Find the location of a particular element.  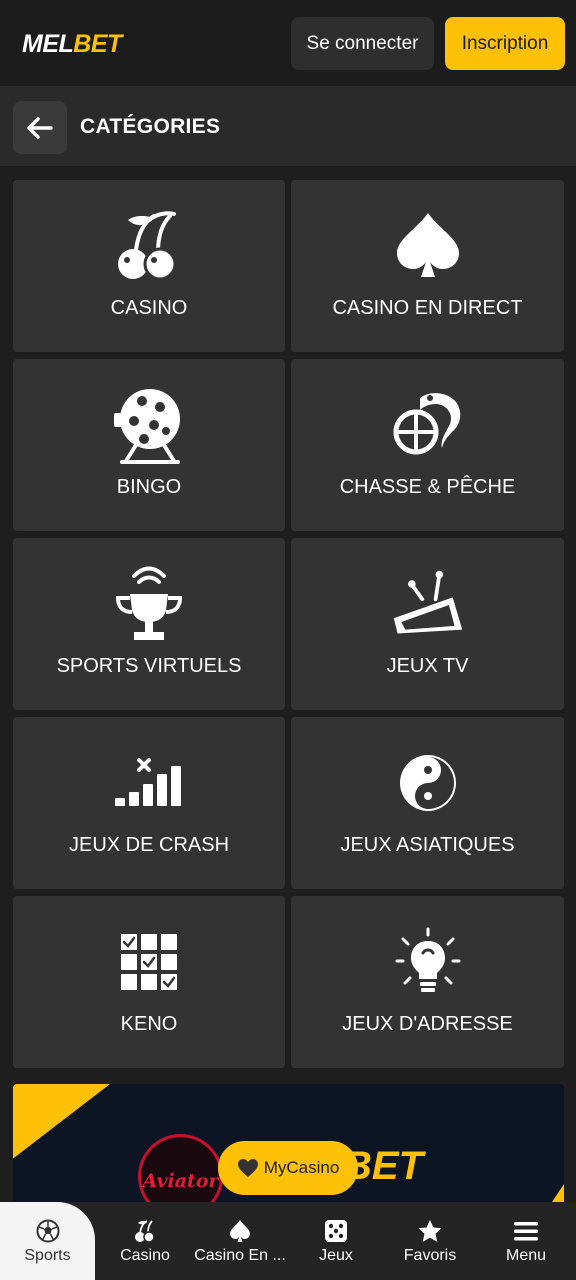

tv-icon is located at coordinates (427, 602).